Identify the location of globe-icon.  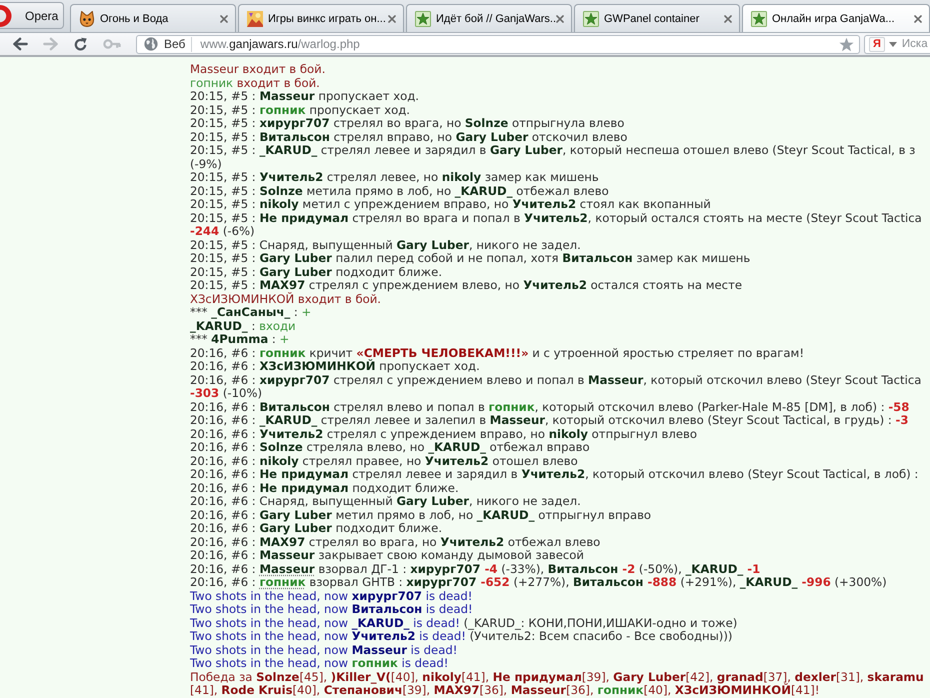
(151, 44).